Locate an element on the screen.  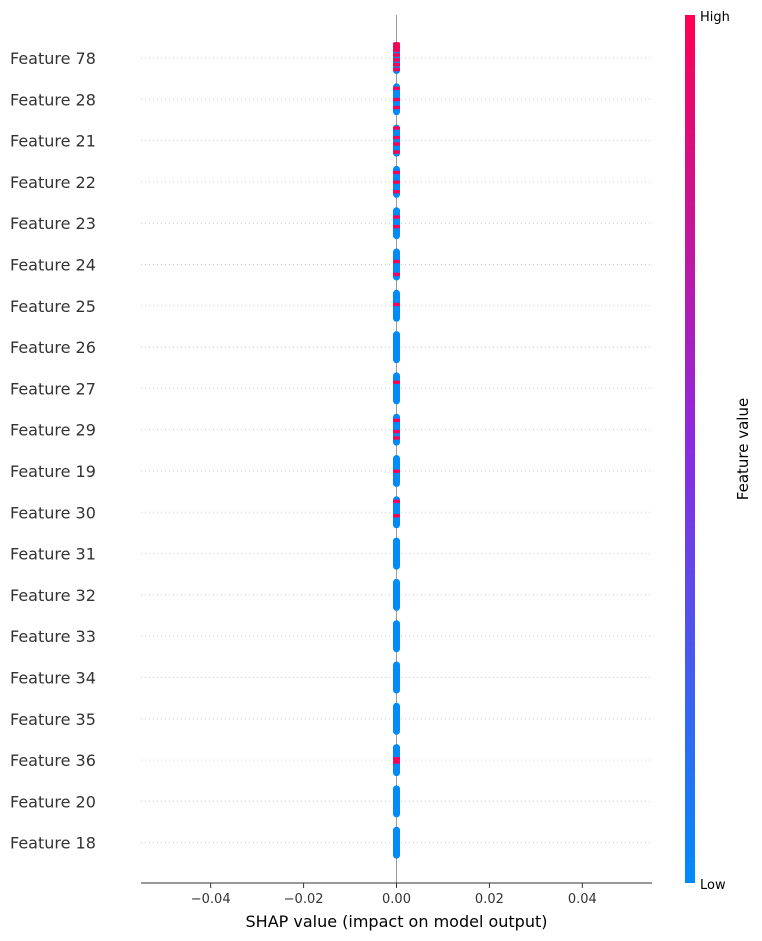
feature-label: Feature 26 is located at coordinates (53, 347).